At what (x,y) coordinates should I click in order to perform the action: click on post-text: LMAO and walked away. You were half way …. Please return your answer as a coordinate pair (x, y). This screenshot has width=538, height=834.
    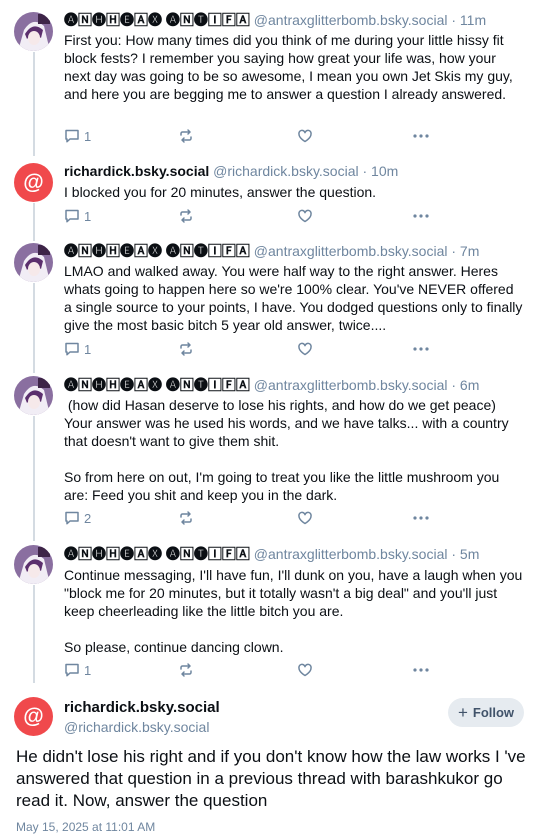
    Looking at the image, I should click on (295, 298).